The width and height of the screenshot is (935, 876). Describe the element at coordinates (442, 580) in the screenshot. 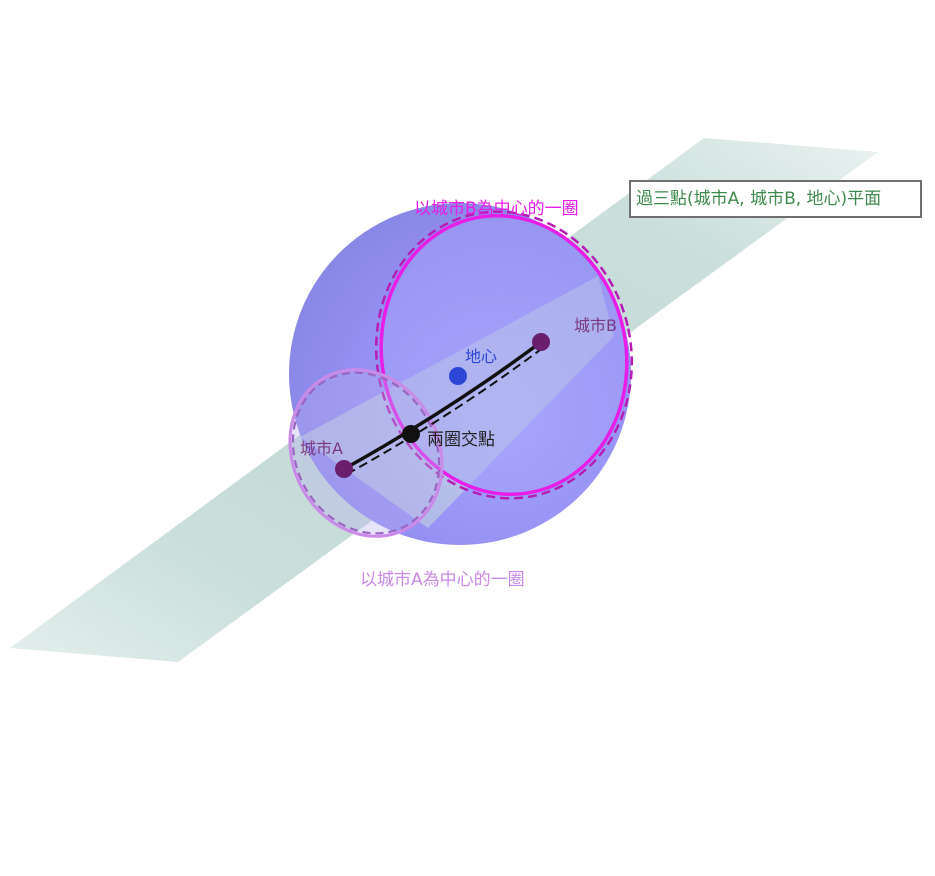

I see `circle-a-label: 以城市A為中心的一圈` at that location.